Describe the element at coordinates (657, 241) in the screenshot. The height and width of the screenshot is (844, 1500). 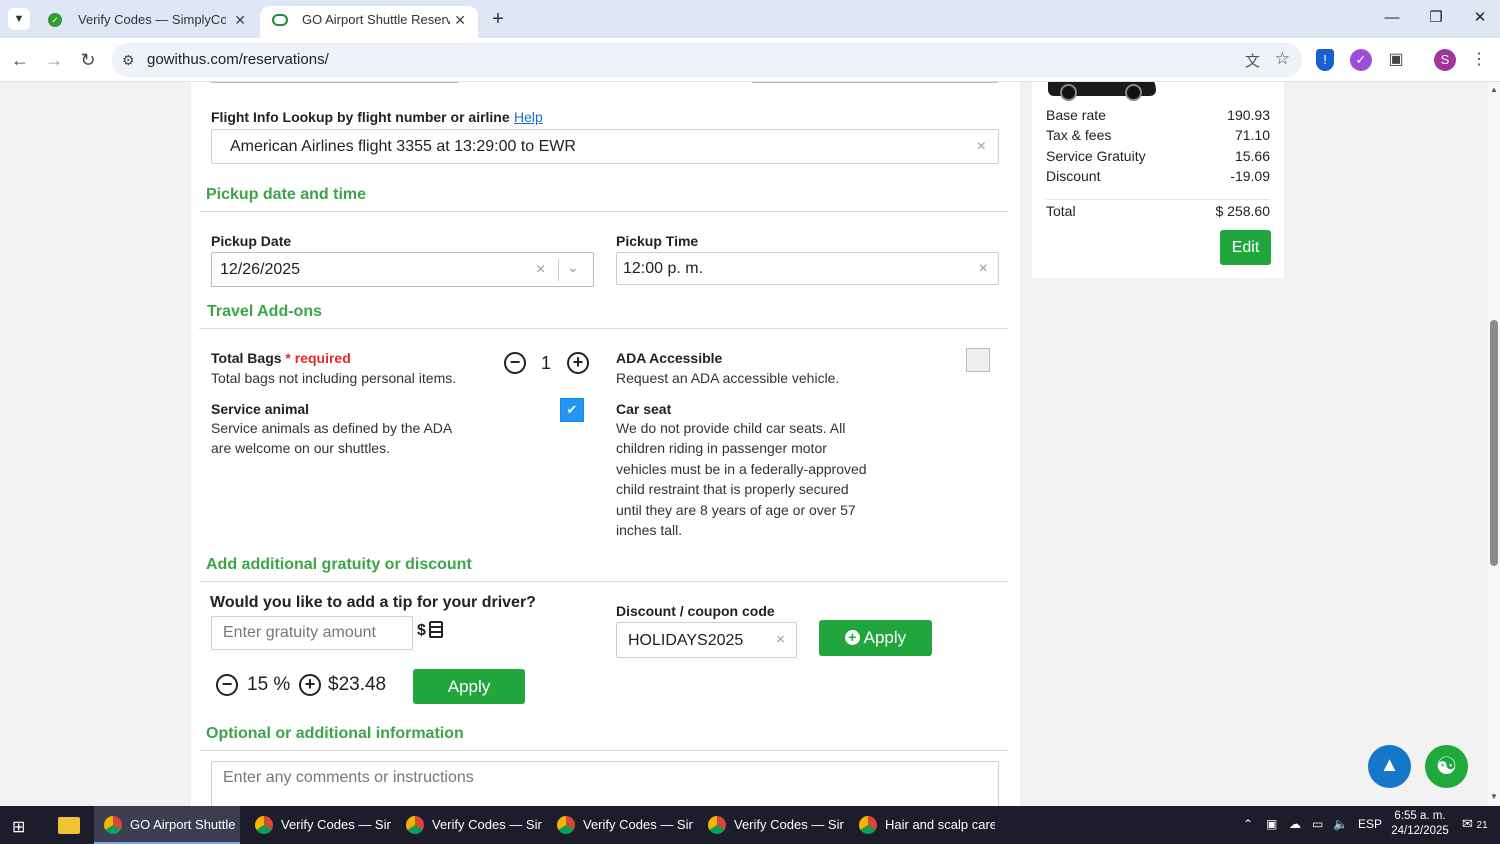
I see `pickup-time-label: Pickup Time` at that location.